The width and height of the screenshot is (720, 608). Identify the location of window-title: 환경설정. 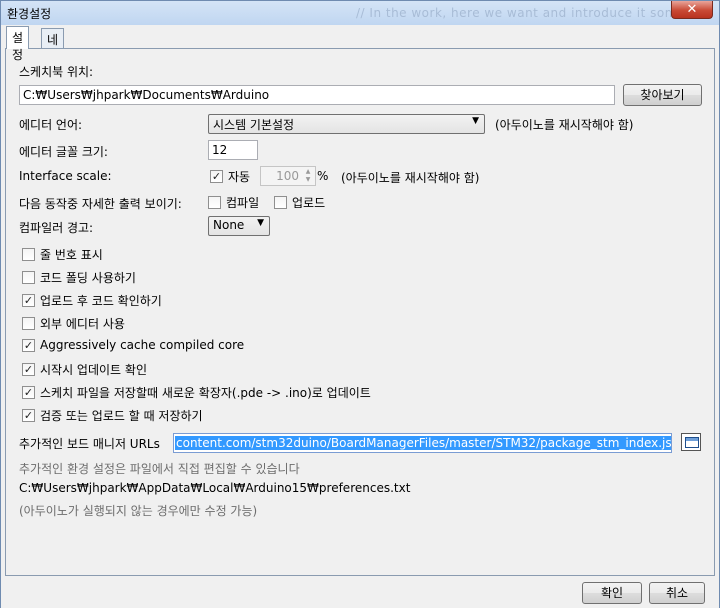
(29, 14).